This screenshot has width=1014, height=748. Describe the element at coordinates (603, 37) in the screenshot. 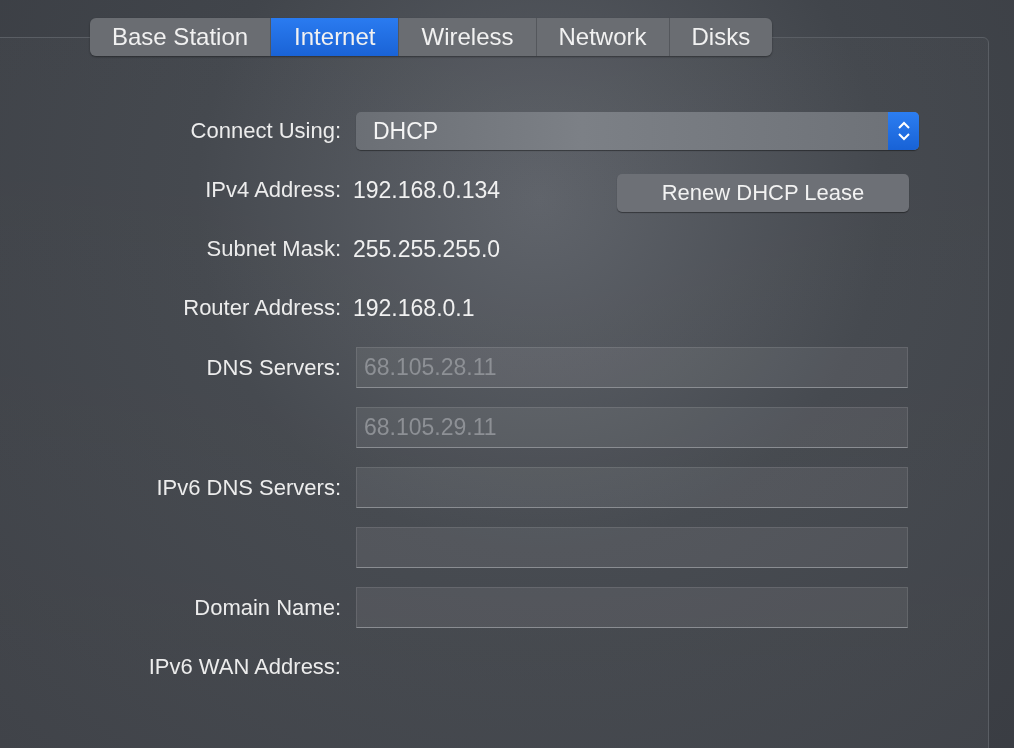

I see `tab: Network` at that location.